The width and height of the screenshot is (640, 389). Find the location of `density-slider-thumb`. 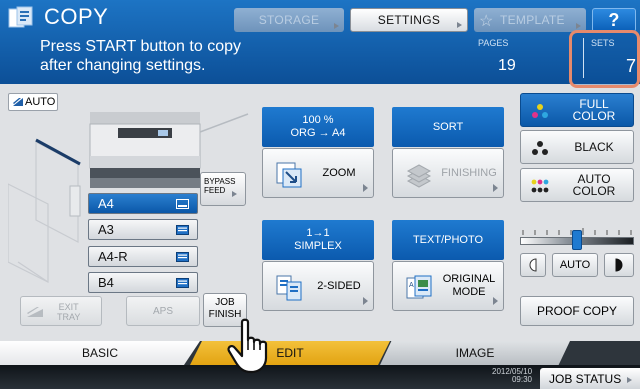

density-slider-thumb is located at coordinates (577, 240).